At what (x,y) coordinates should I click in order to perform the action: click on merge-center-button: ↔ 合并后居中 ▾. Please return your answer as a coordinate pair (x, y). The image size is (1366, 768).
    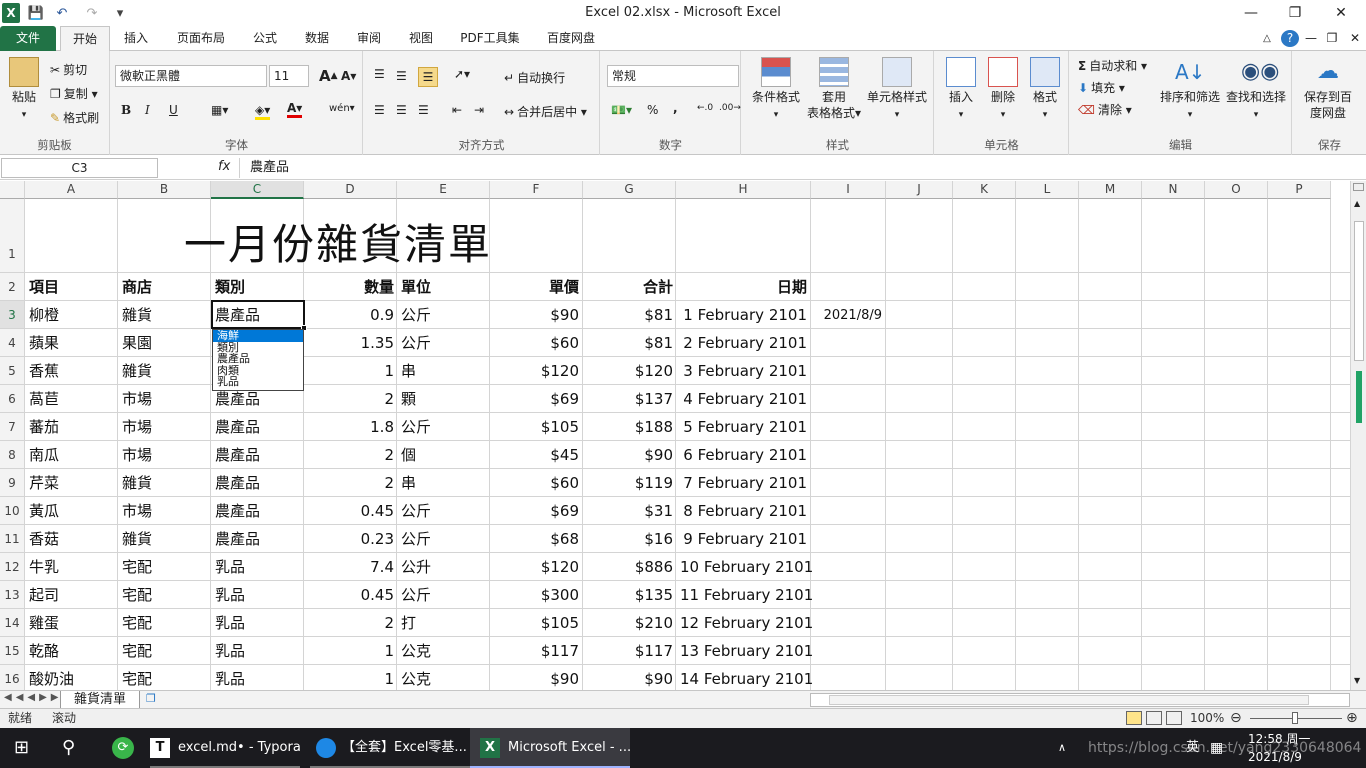
    Looking at the image, I should click on (545, 111).